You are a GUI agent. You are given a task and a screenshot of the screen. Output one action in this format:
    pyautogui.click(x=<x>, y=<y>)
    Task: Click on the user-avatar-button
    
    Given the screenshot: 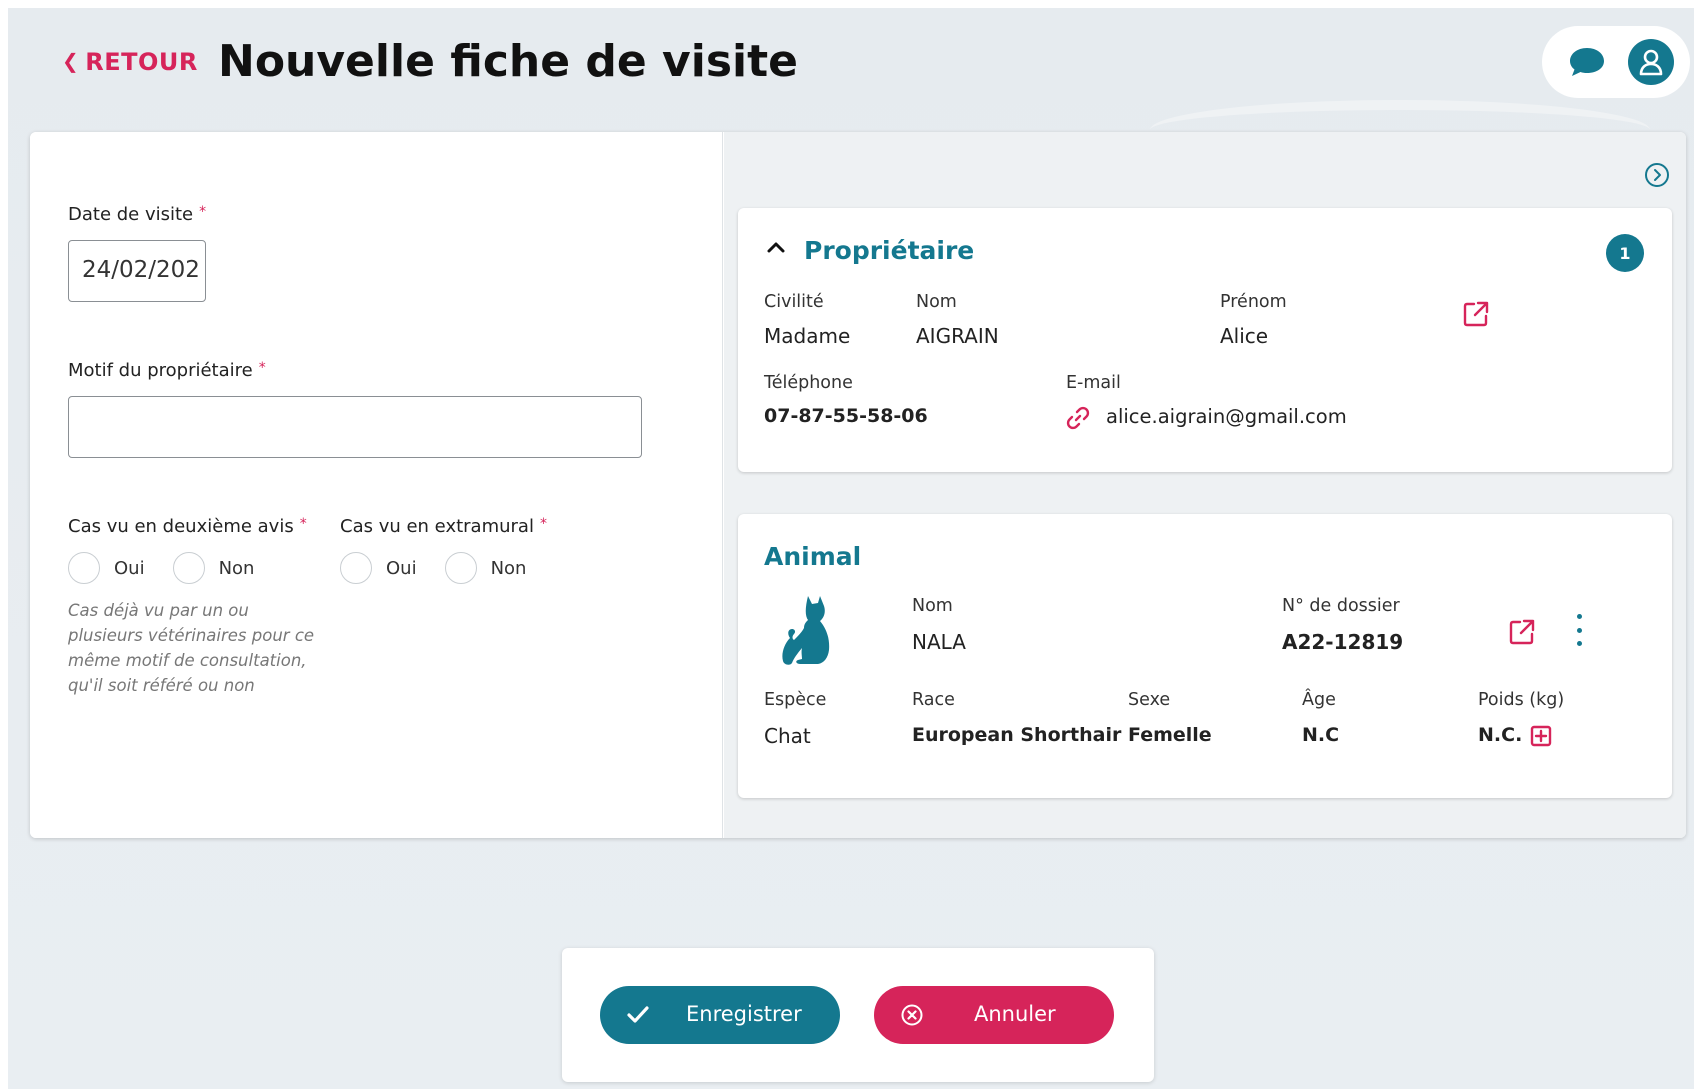 What is the action you would take?
    pyautogui.click(x=1651, y=62)
    